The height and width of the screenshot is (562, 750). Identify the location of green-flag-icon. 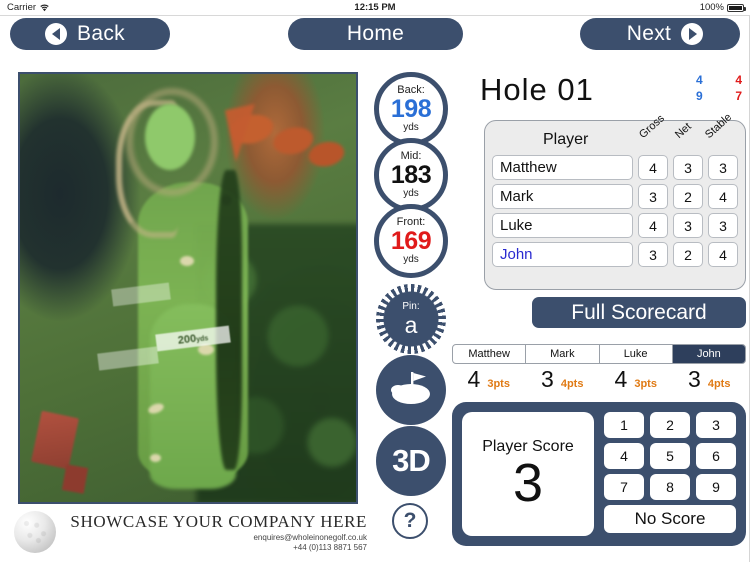
(411, 390).